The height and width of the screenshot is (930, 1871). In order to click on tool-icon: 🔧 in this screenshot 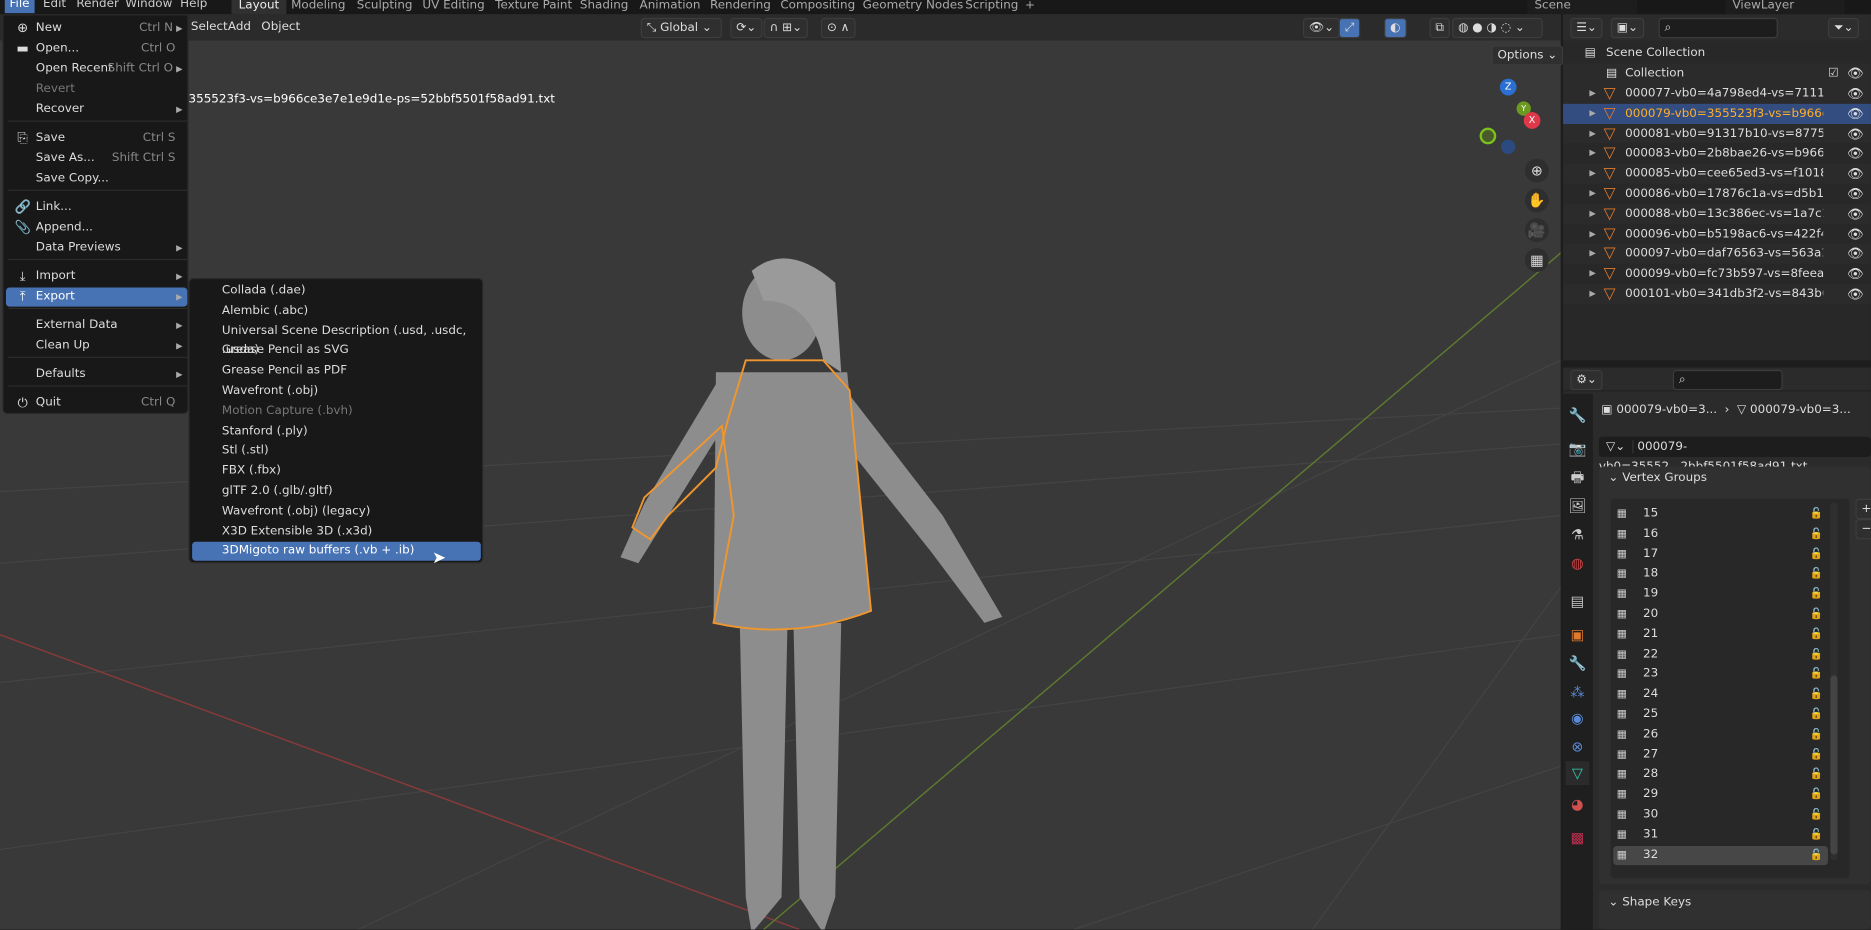, I will do `click(1577, 415)`.